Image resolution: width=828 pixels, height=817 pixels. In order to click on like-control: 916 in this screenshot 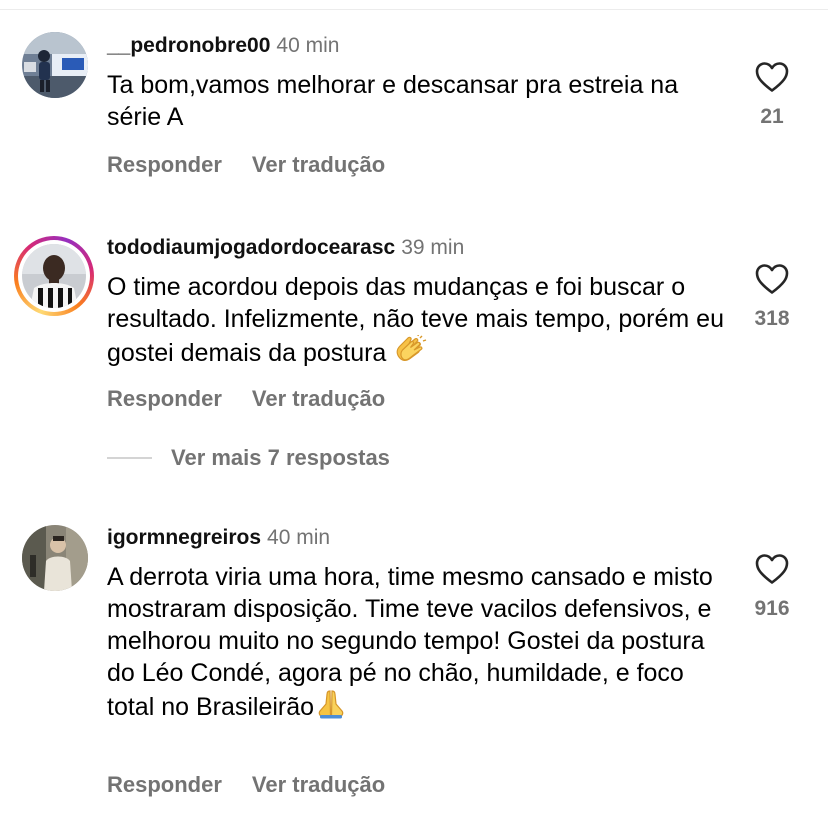, I will do `click(772, 587)`.